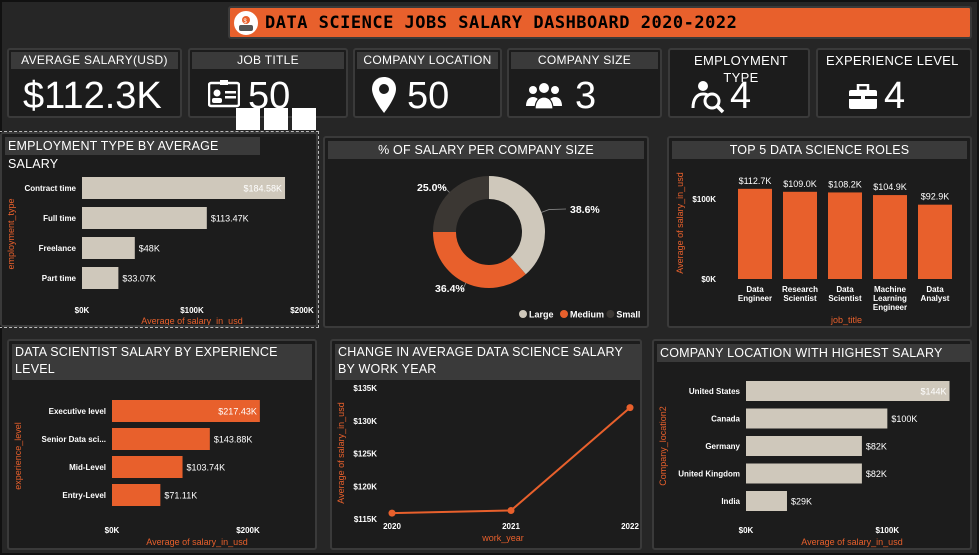  I want to click on category-label: Machine, so click(890, 289).